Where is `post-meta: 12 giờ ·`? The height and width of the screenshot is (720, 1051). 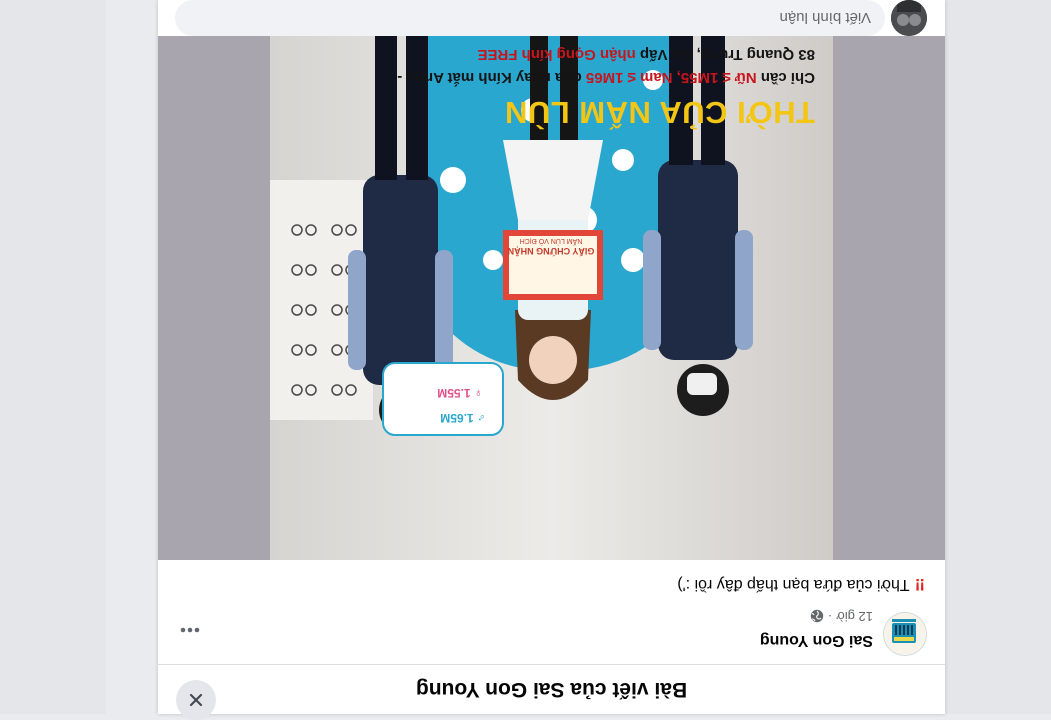 post-meta: 12 giờ · is located at coordinates (841, 616).